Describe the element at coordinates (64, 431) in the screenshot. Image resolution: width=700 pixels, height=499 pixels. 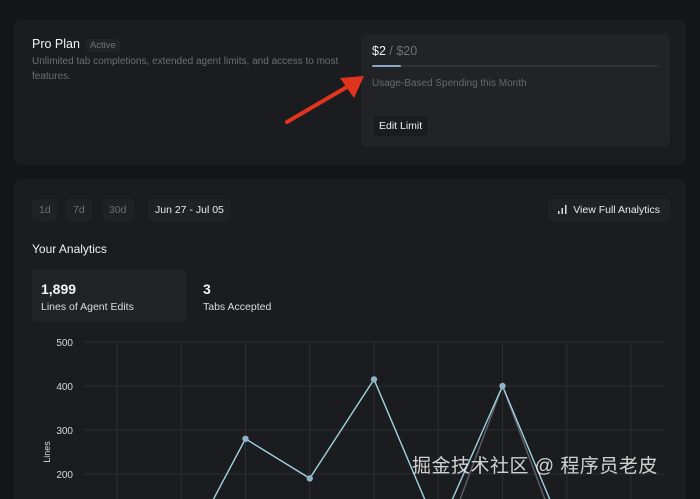
I see `y-tick-label: 300` at that location.